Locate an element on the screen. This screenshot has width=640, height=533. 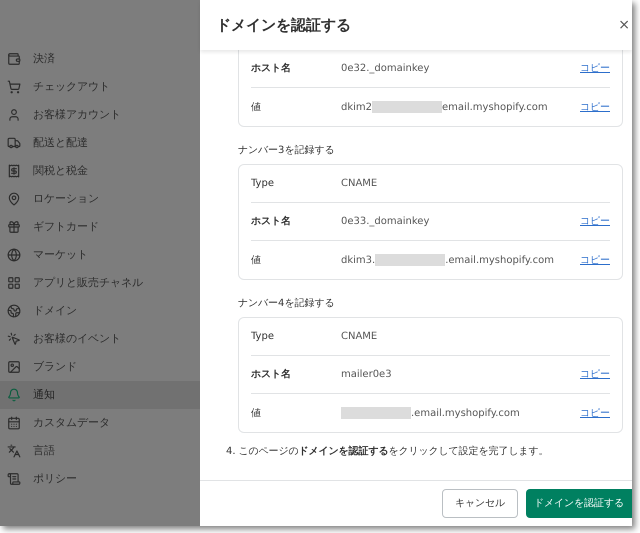
dialog-title: ドメインを認証する is located at coordinates (283, 25).